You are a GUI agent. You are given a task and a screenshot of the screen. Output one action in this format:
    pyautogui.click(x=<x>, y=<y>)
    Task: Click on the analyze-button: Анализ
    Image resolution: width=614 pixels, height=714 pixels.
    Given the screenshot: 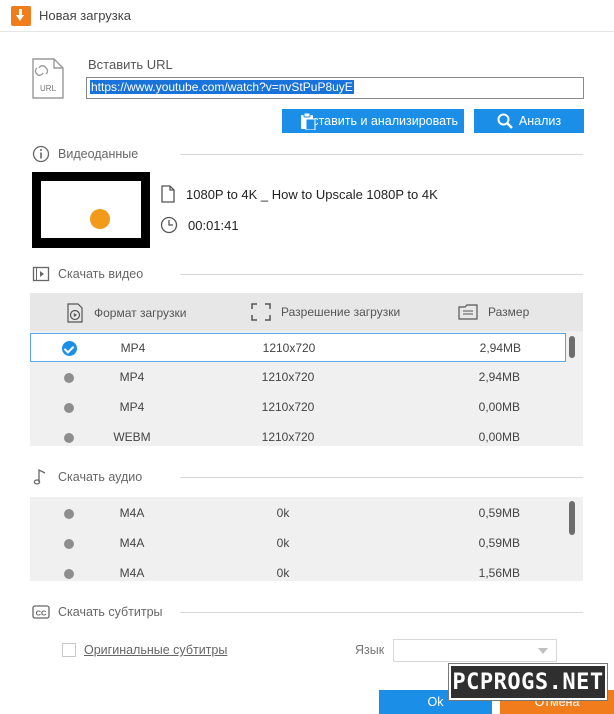 What is the action you would take?
    pyautogui.click(x=529, y=121)
    